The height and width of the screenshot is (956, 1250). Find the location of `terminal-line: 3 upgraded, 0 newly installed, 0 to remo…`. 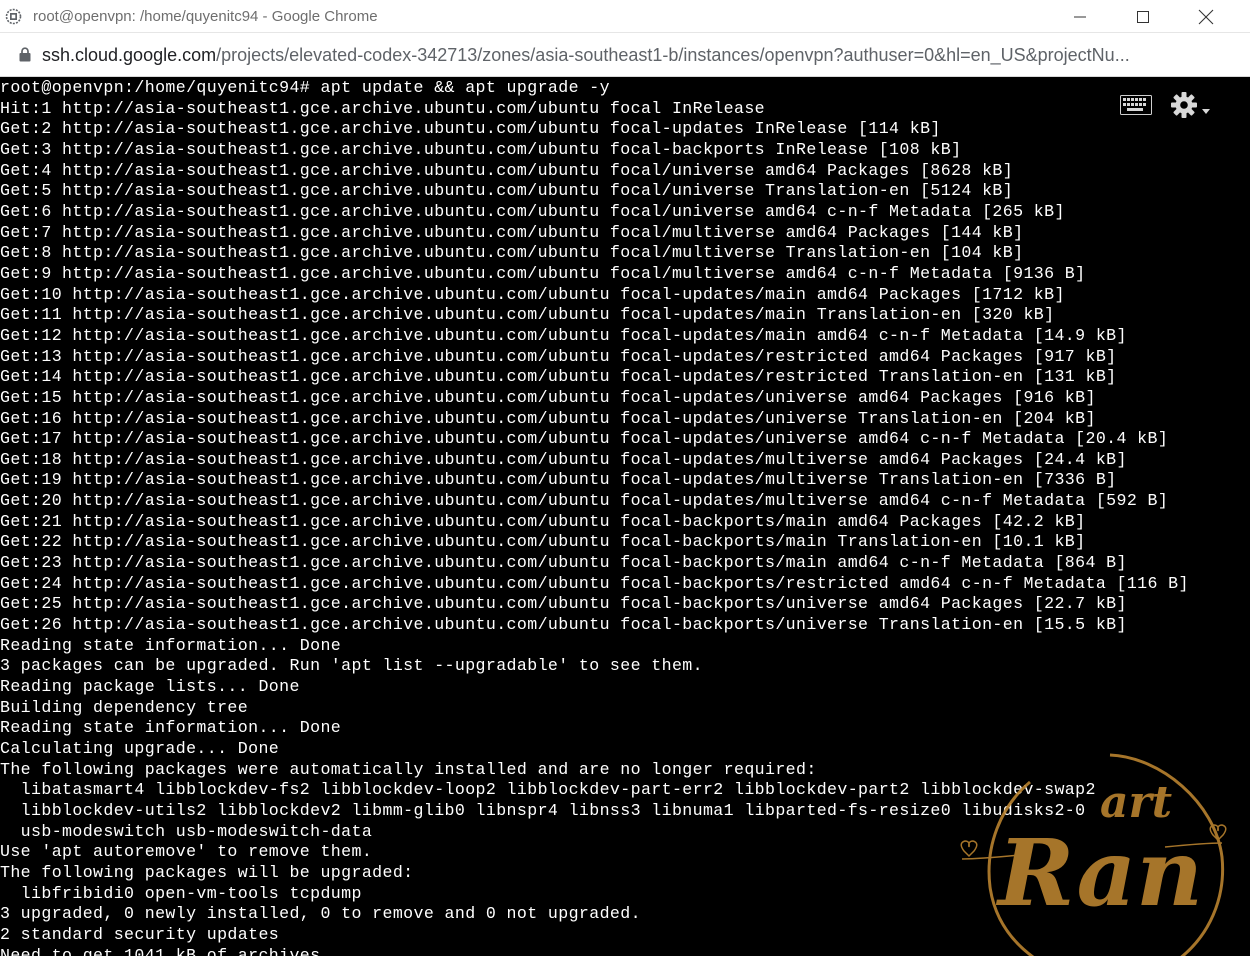

terminal-line: 3 upgraded, 0 newly installed, 0 to remo… is located at coordinates (320, 914).